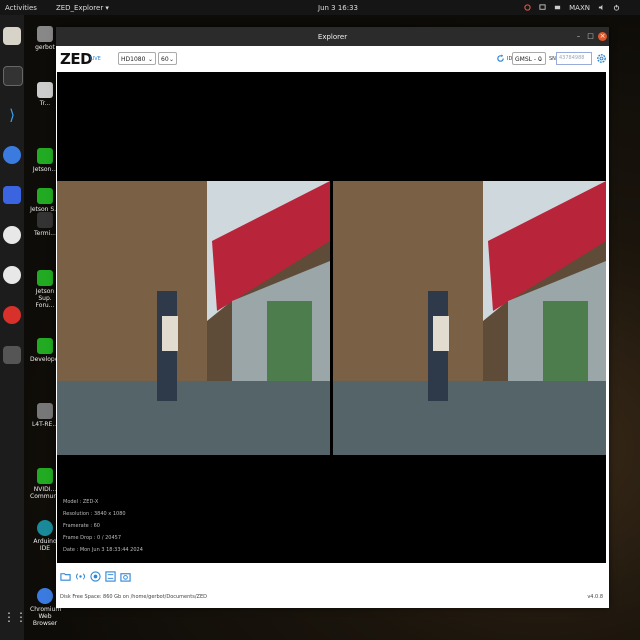  What do you see at coordinates (338, 8) in the screenshot?
I see `clock: Jun 3 16:33` at bounding box center [338, 8].